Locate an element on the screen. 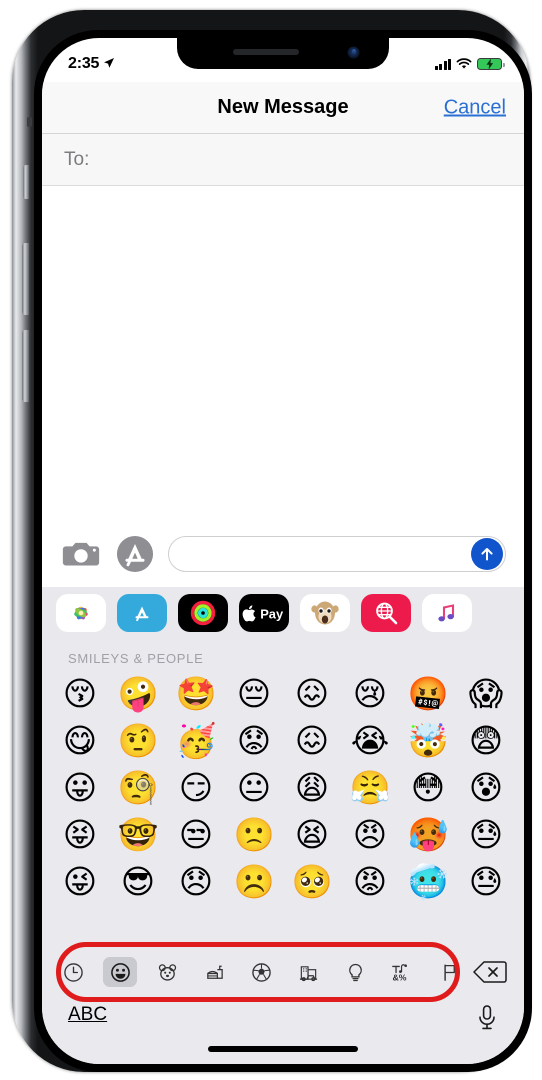 This screenshot has width=542, height=1080. emoji-category-food-drink is located at coordinates (214, 972).